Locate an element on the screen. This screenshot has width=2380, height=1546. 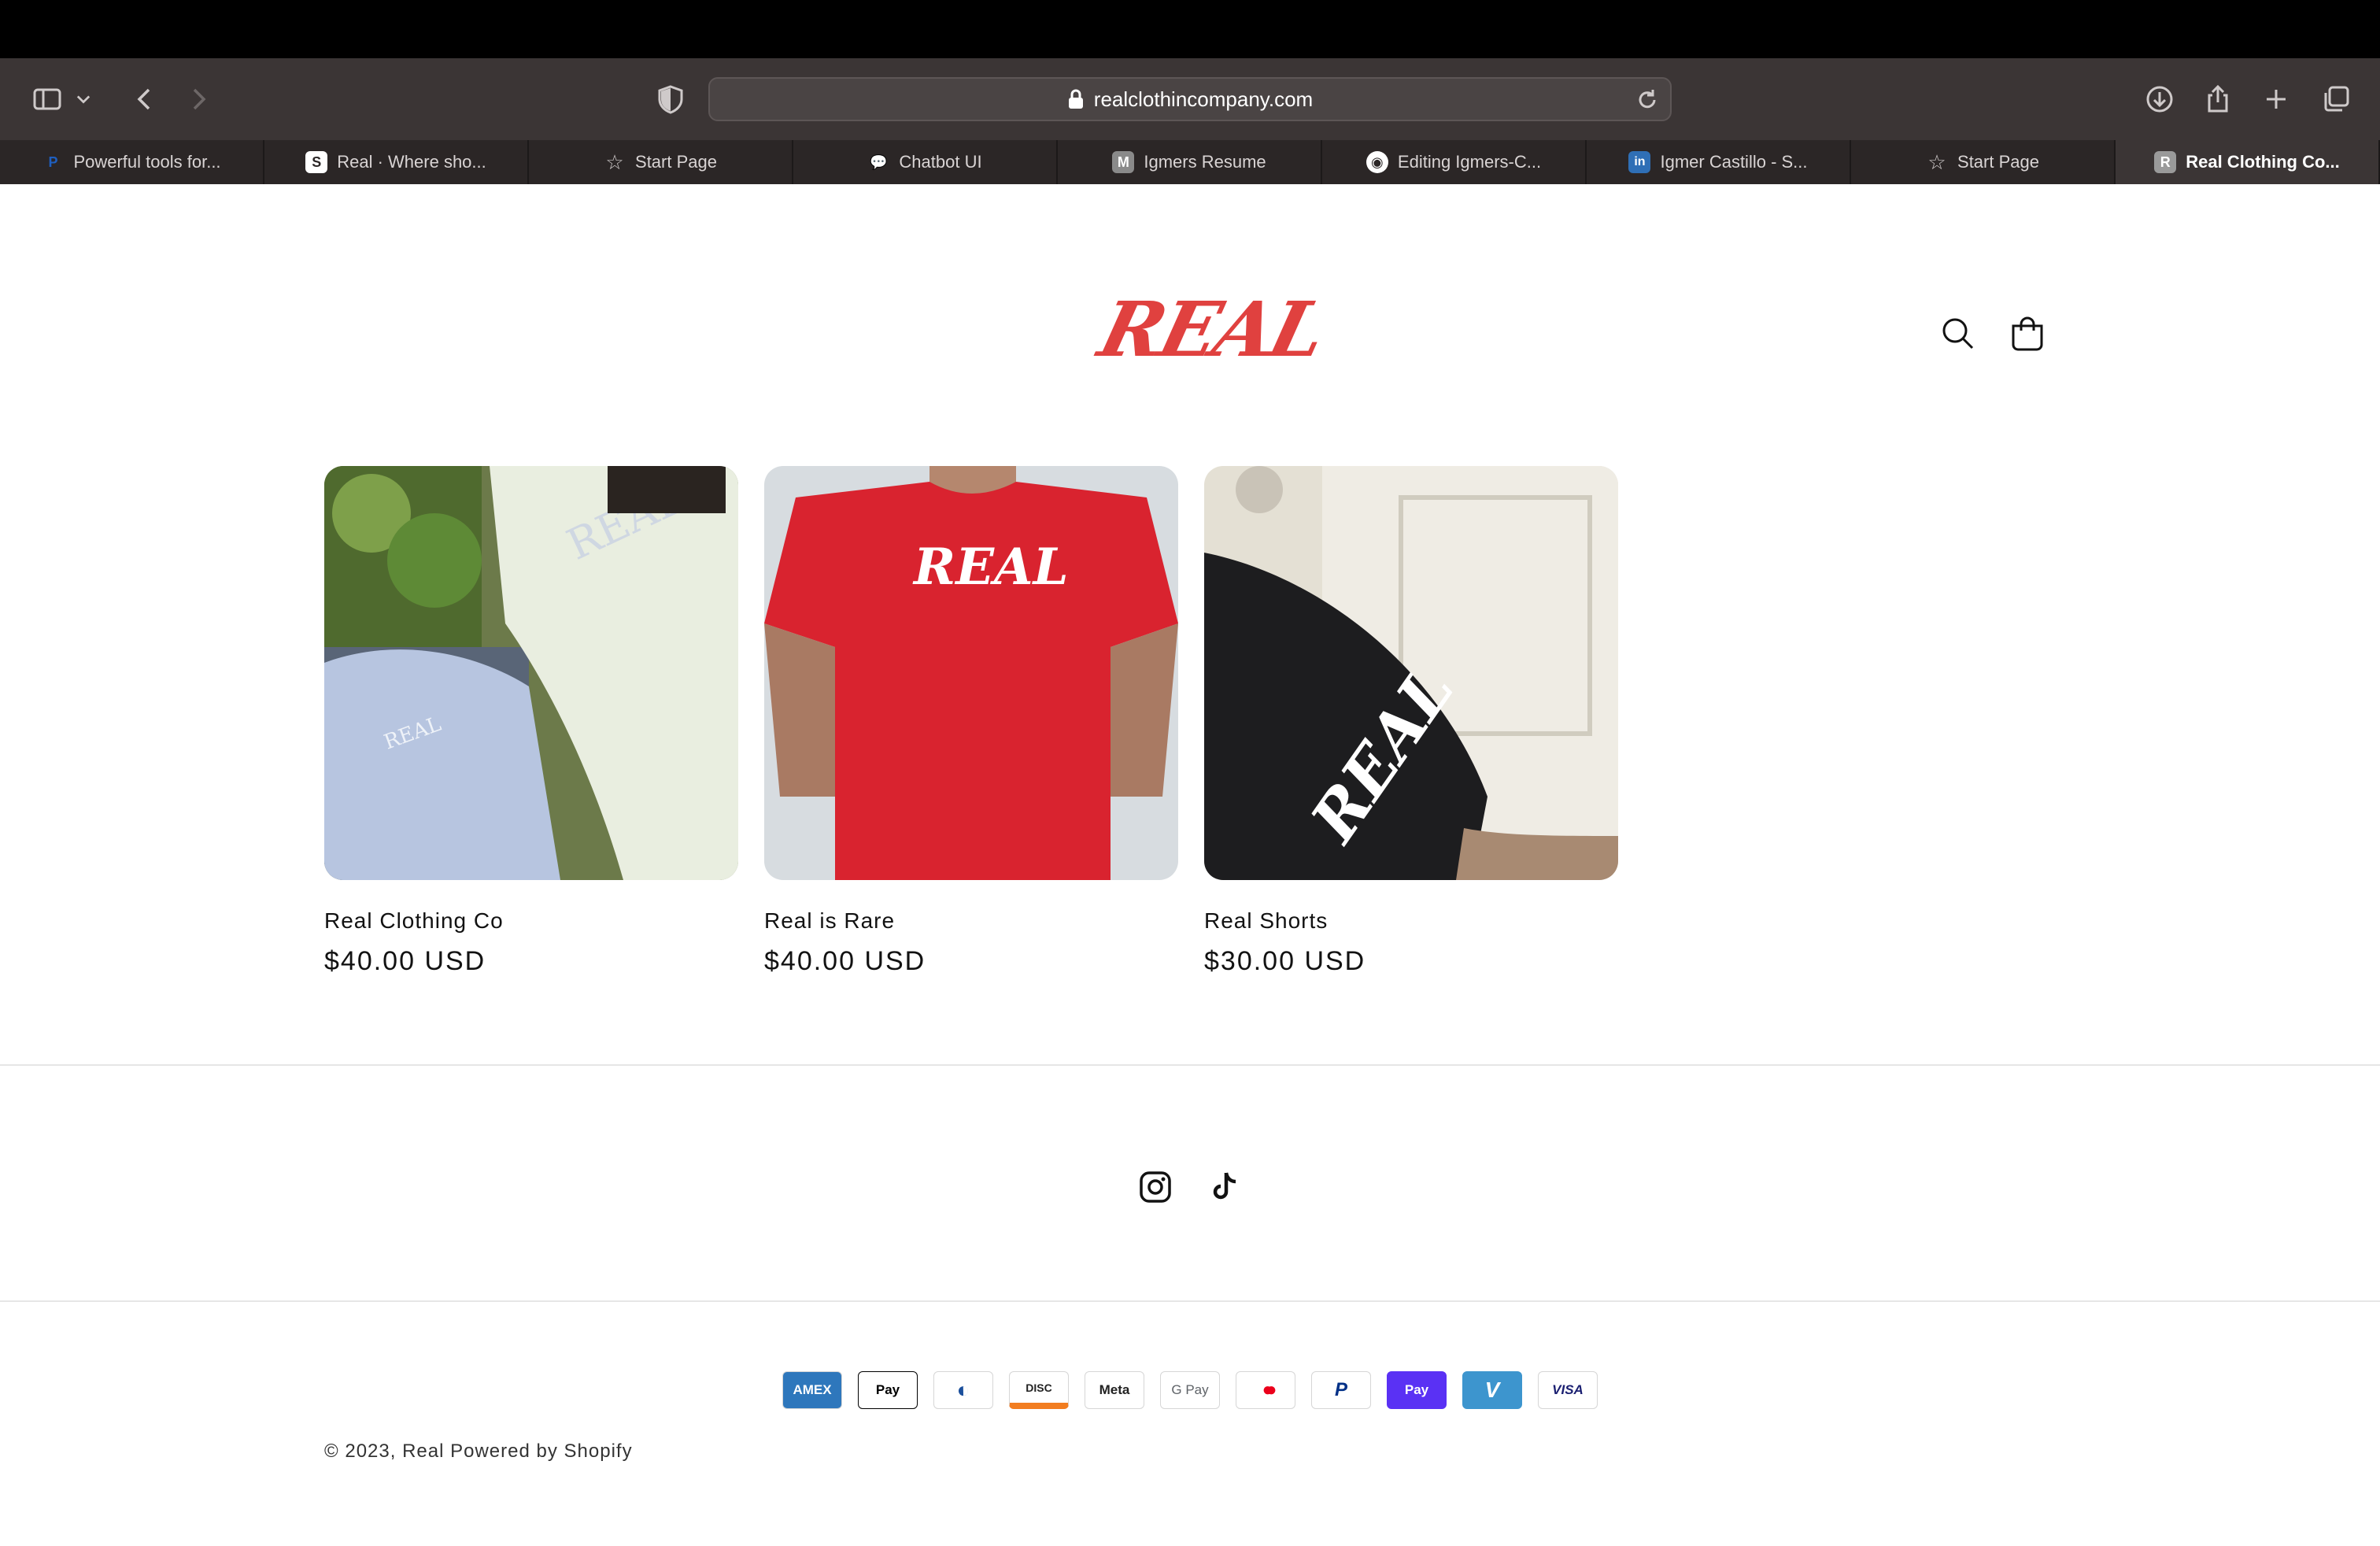
venmo-icon: V is located at coordinates (1492, 1390).